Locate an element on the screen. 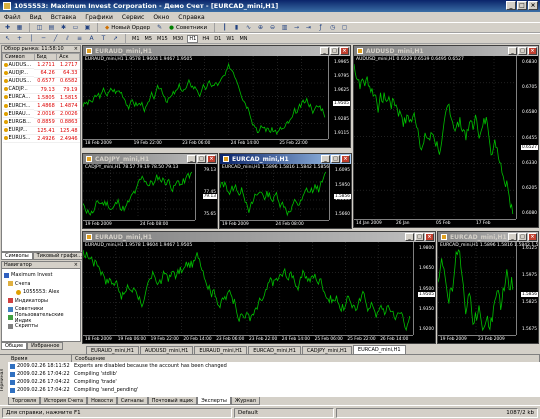 The width and height of the screenshot is (540, 419). data-window-icon: ▤ is located at coordinates (51, 27).